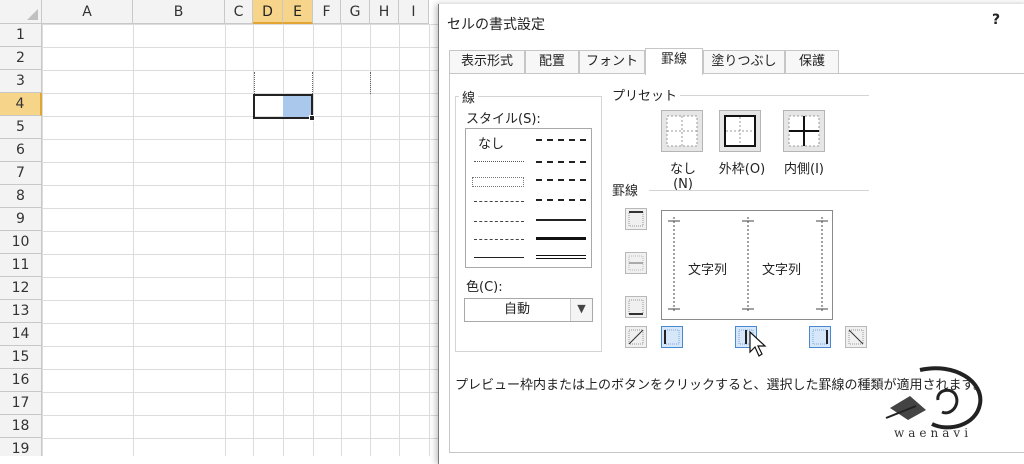  I want to click on preset-inside-icon, so click(804, 131).